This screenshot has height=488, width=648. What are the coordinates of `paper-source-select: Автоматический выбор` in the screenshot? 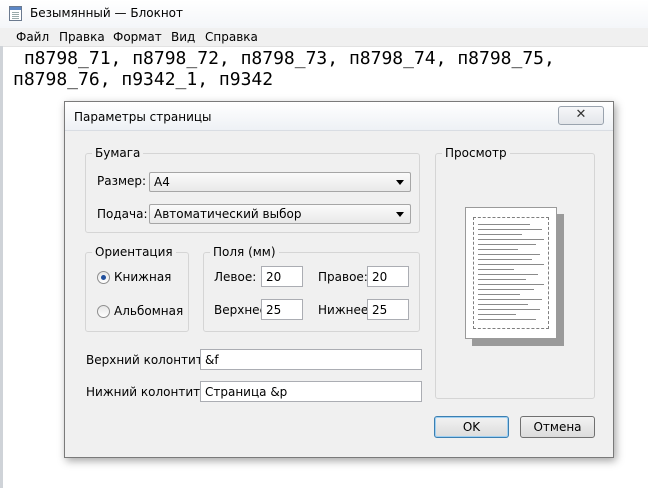 It's located at (280, 214).